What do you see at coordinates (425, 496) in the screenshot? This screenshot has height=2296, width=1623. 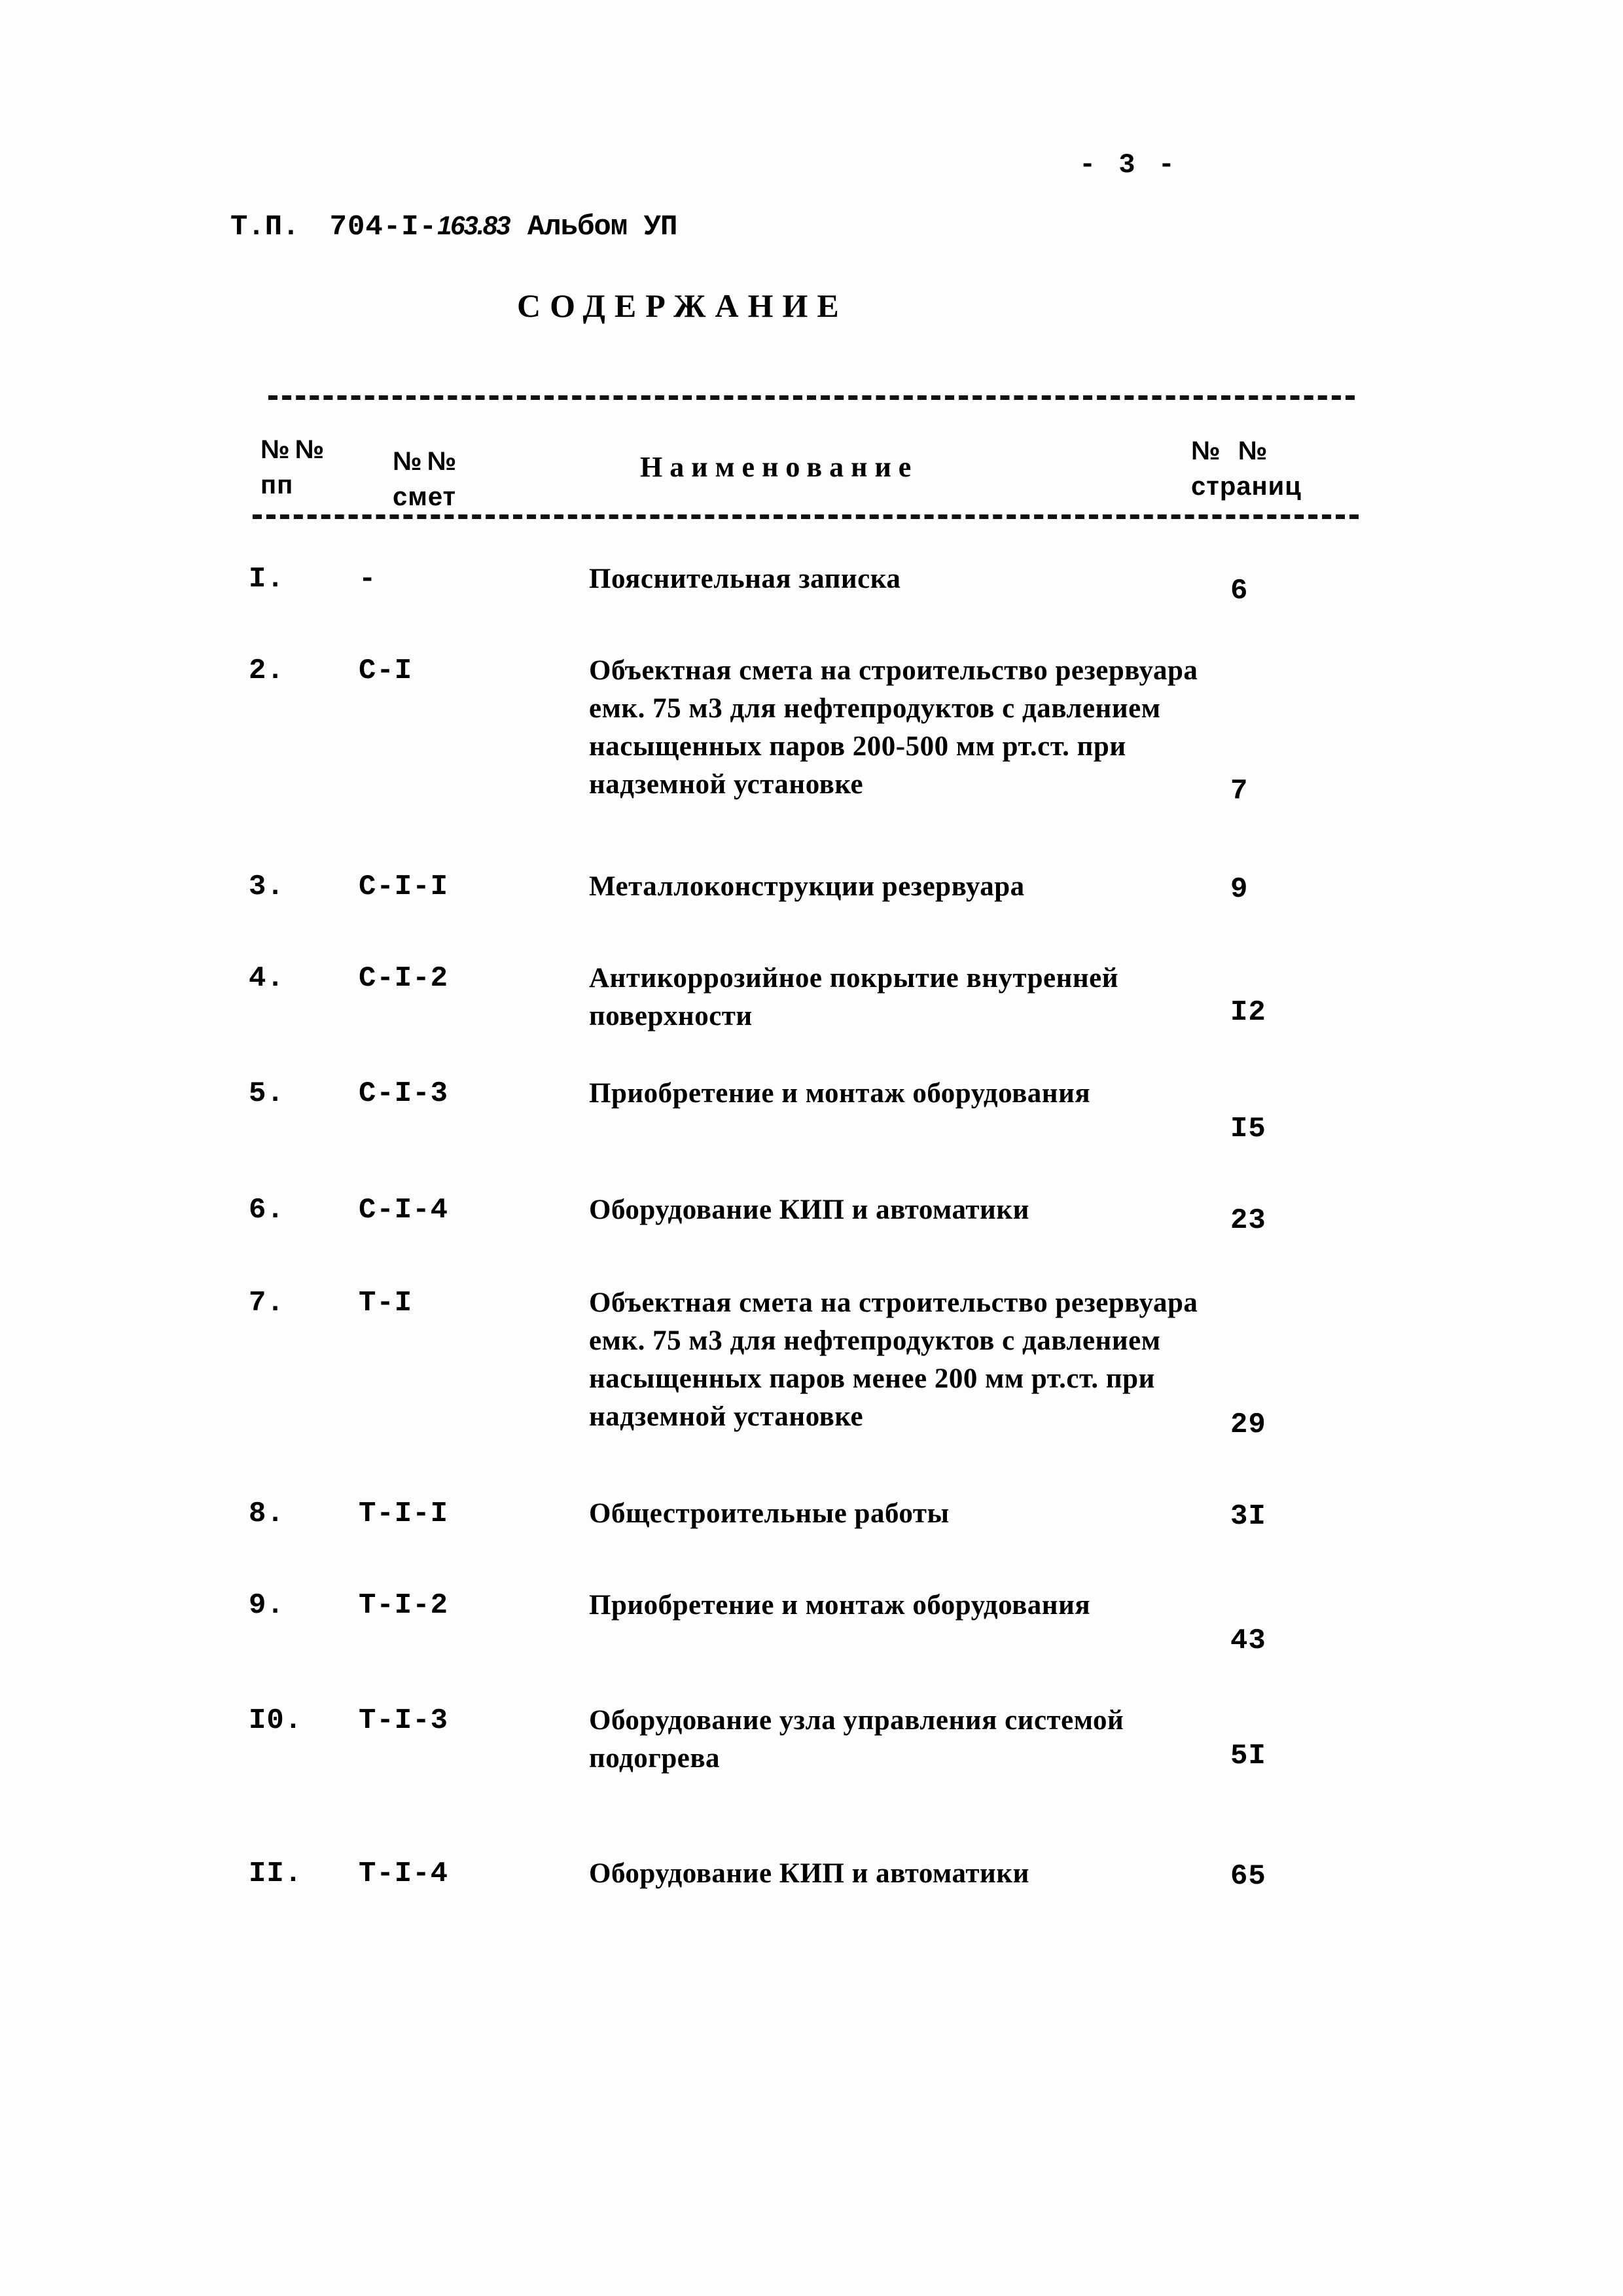 I see `table-header-estimate-line2: смет` at bounding box center [425, 496].